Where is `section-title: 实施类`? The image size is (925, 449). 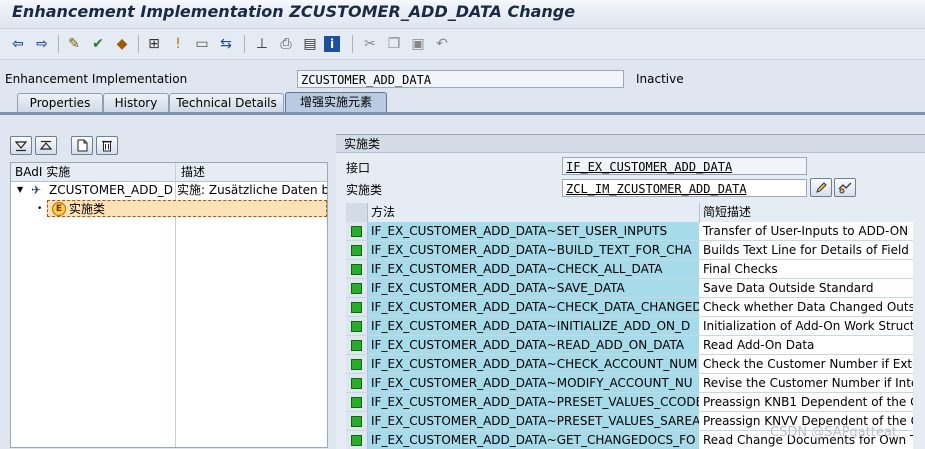
section-title: 实施类 is located at coordinates (630, 144).